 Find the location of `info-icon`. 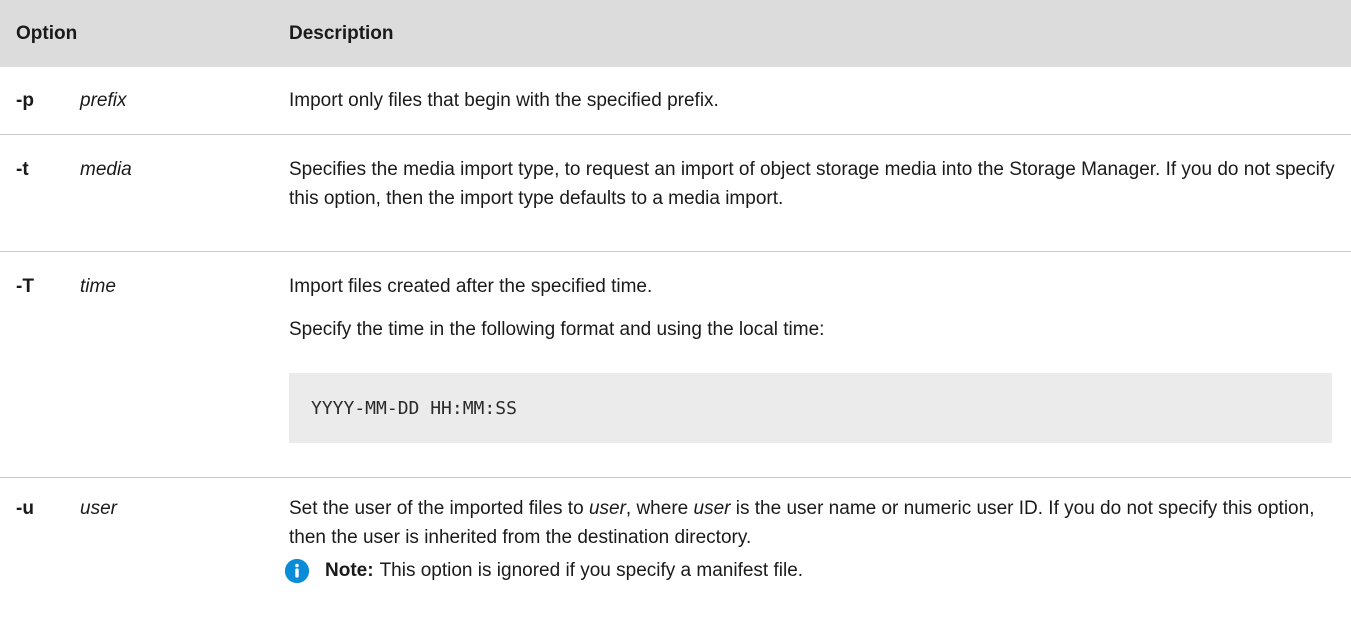

info-icon is located at coordinates (297, 570).